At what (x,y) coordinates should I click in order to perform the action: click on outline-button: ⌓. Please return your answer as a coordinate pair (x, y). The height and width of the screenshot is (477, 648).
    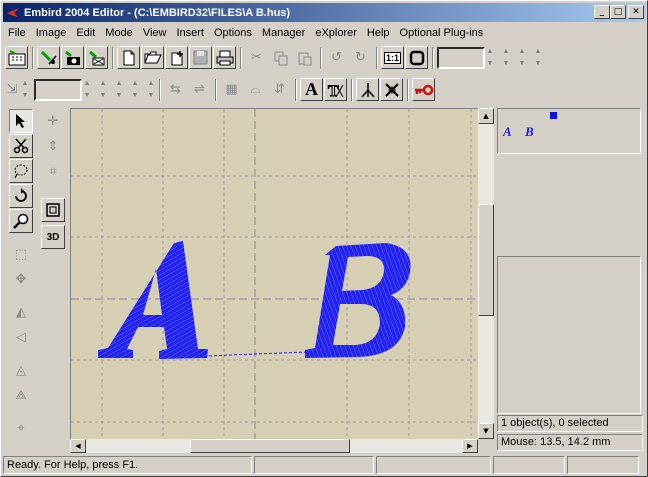
    Looking at the image, I should click on (255, 89).